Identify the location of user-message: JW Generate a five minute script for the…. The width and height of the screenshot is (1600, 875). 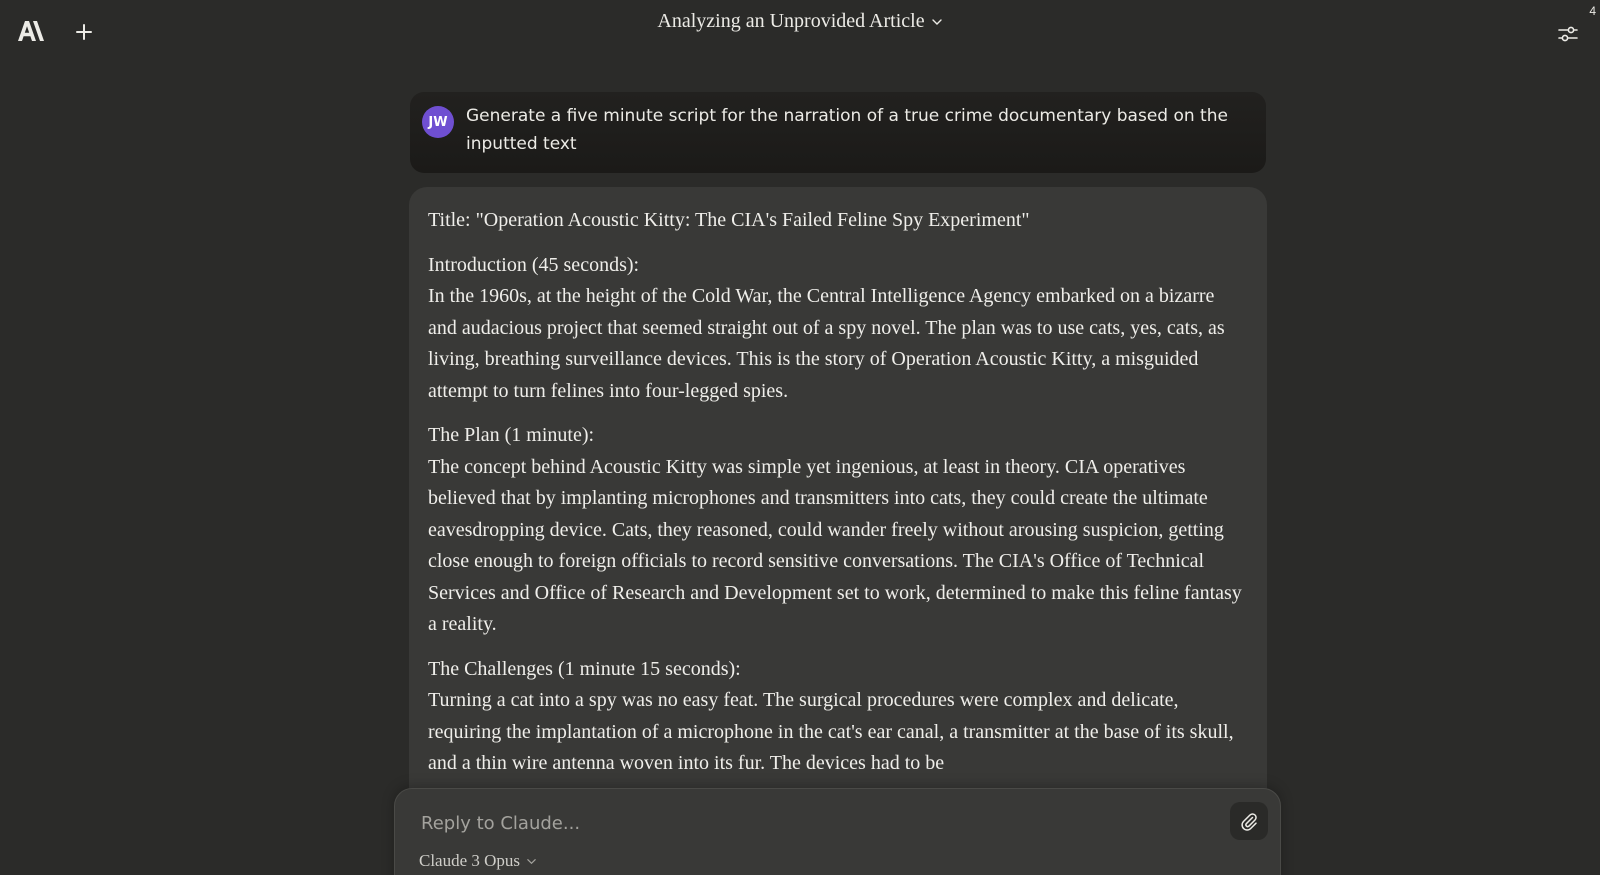
(838, 132).